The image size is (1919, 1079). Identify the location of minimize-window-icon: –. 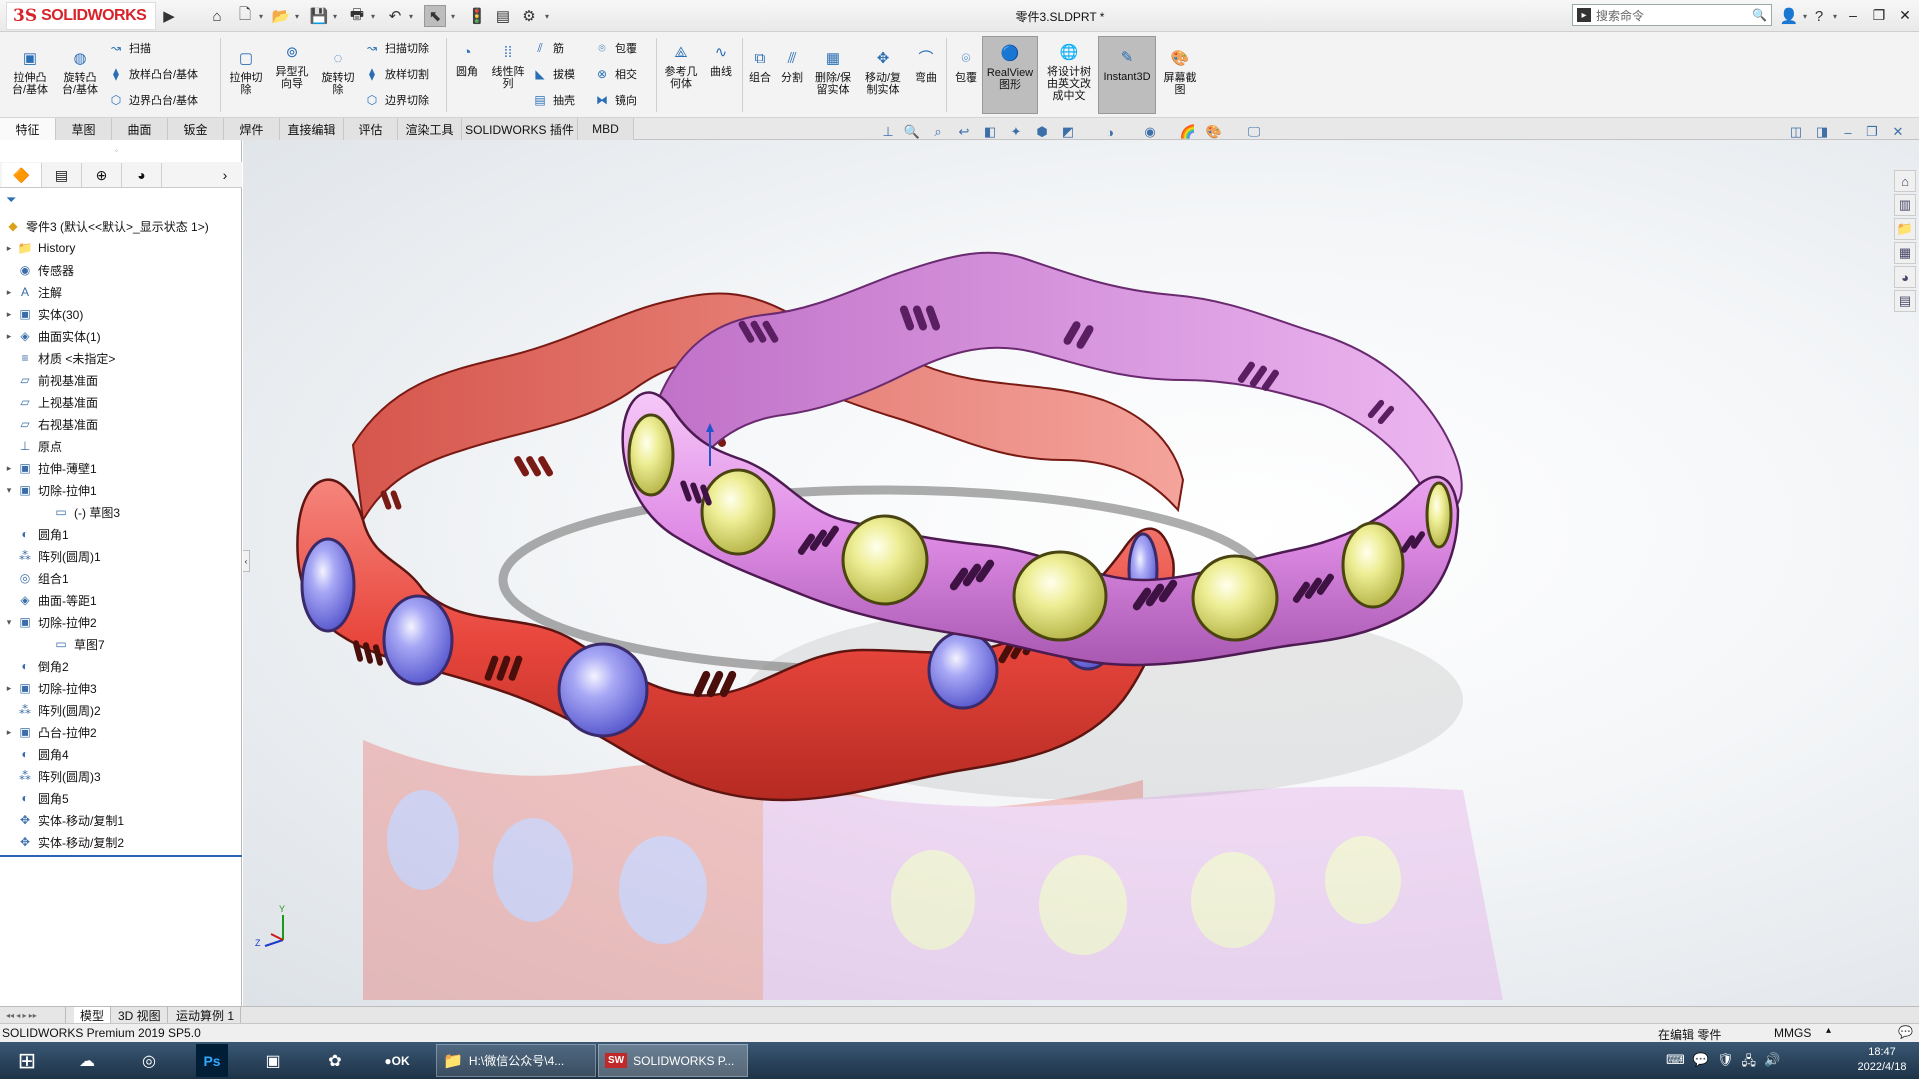
(1853, 15).